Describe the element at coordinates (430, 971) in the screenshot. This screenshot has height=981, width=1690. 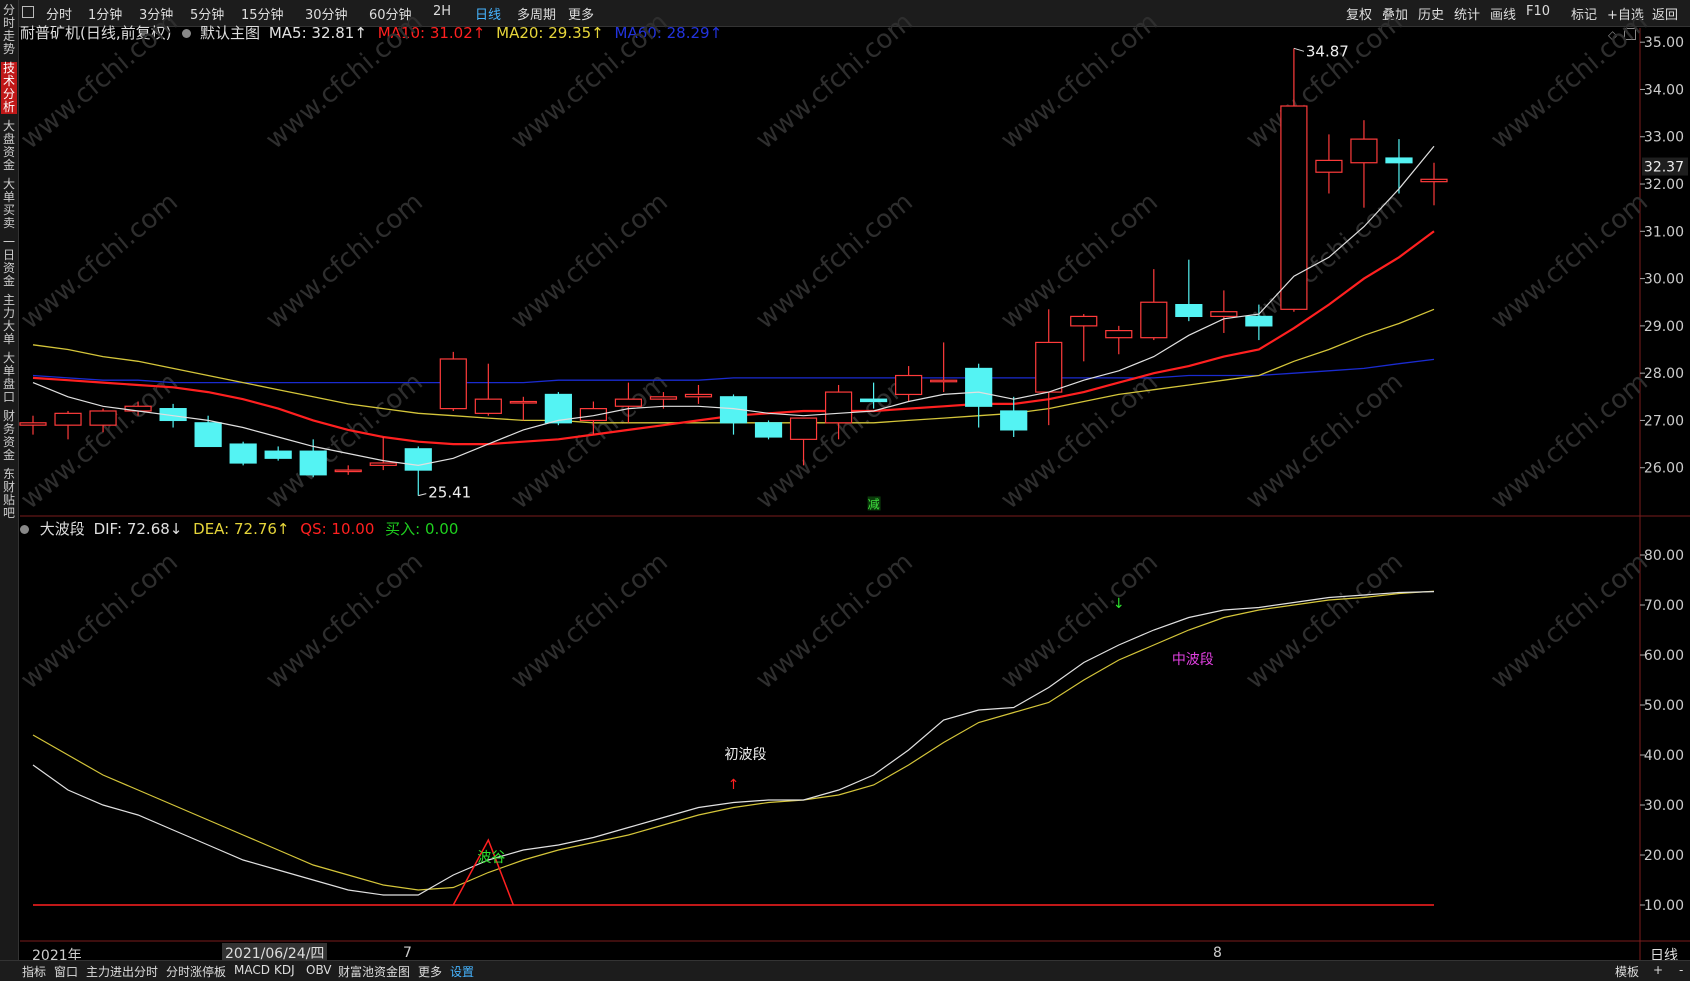
I see `bottom-tab: 更多` at that location.